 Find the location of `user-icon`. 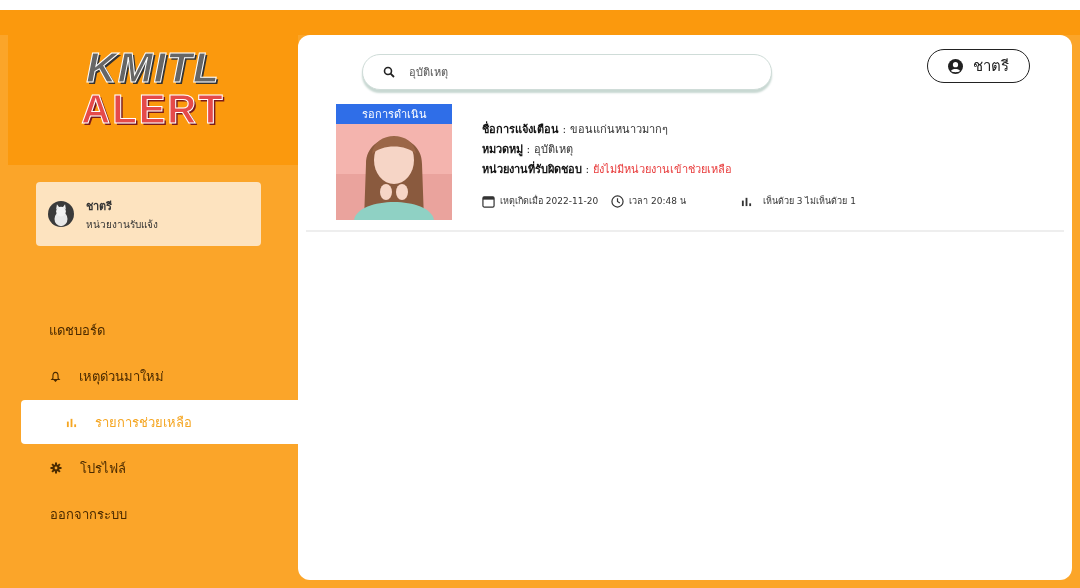

user-icon is located at coordinates (955, 66).